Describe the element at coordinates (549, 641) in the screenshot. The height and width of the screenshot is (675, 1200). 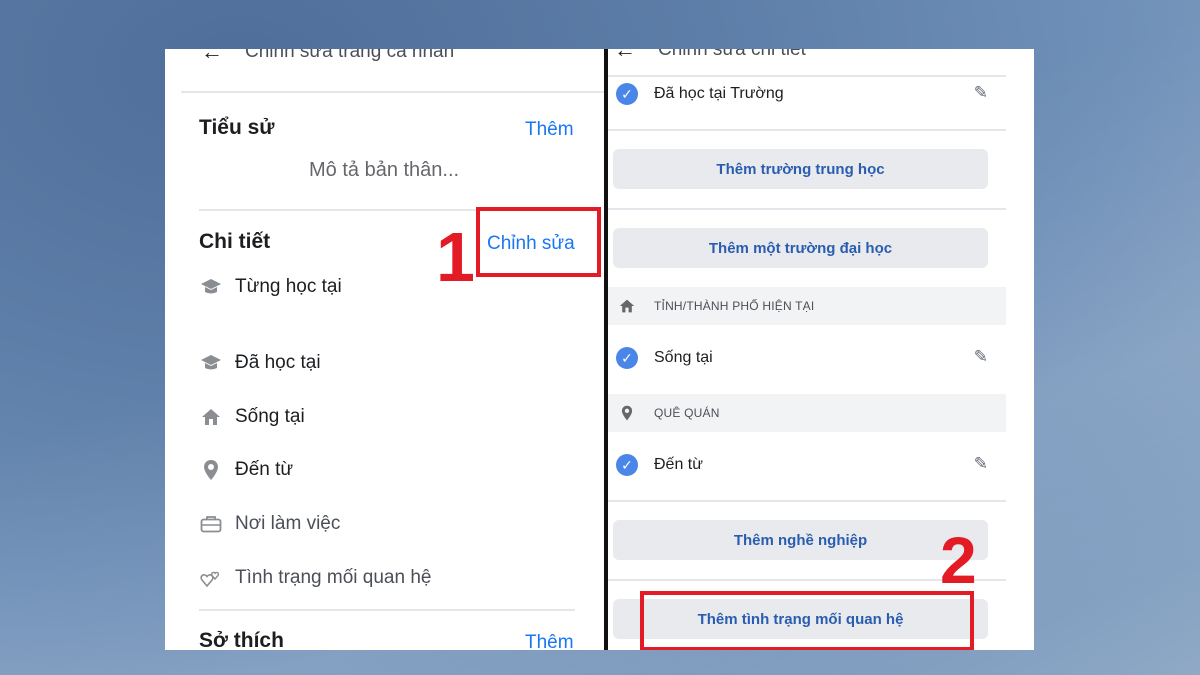
I see `hobbies-add-link: Thêm` at that location.